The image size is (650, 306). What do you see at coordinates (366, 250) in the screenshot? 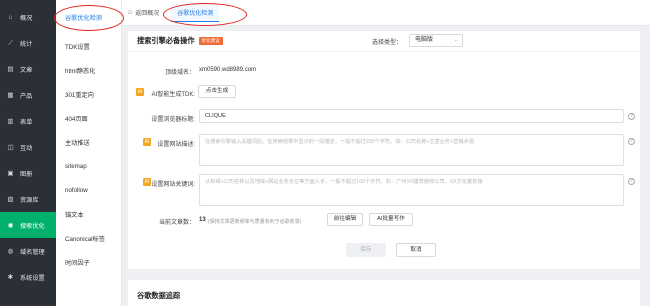
I see `save-button: 保存` at bounding box center [366, 250].